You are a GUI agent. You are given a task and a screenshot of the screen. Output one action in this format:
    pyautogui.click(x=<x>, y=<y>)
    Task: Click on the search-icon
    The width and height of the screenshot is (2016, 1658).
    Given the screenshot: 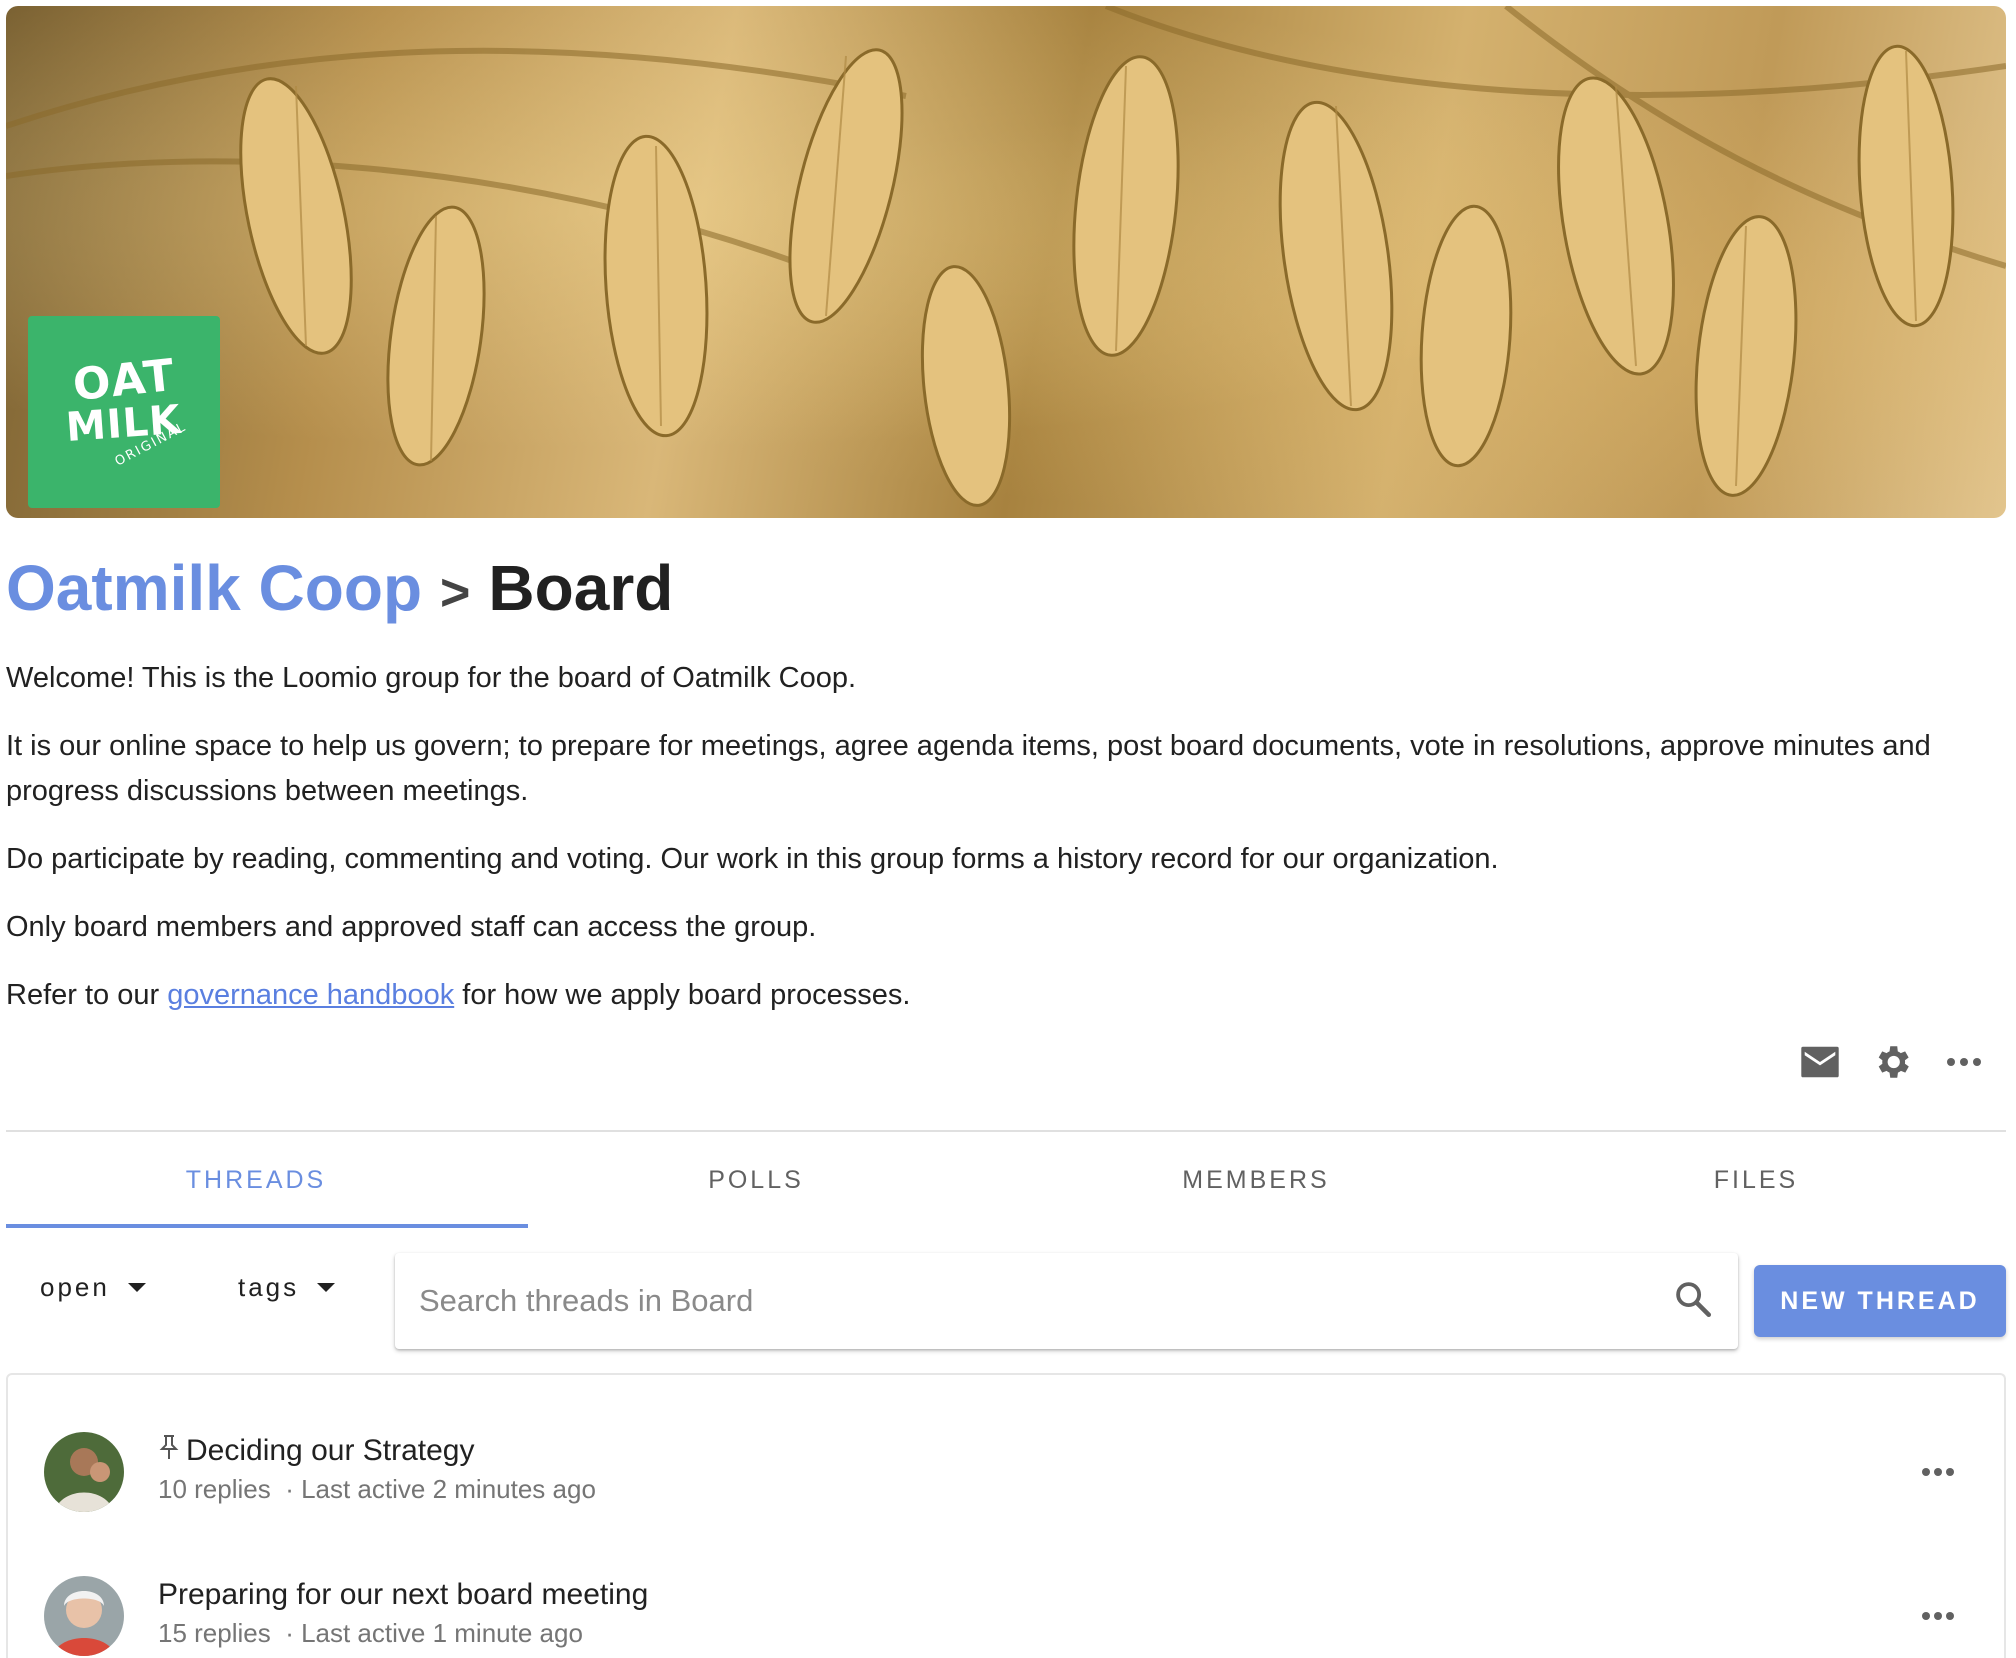 What is the action you would take?
    pyautogui.click(x=1693, y=1301)
    